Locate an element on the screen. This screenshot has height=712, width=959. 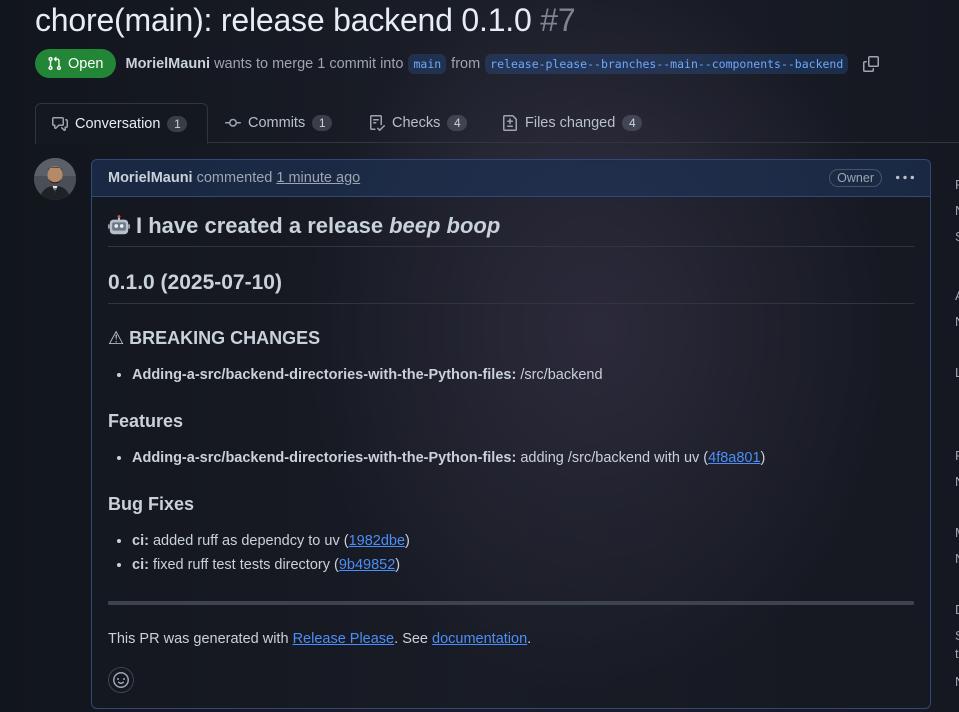
pr-from-text: from is located at coordinates (466, 63).